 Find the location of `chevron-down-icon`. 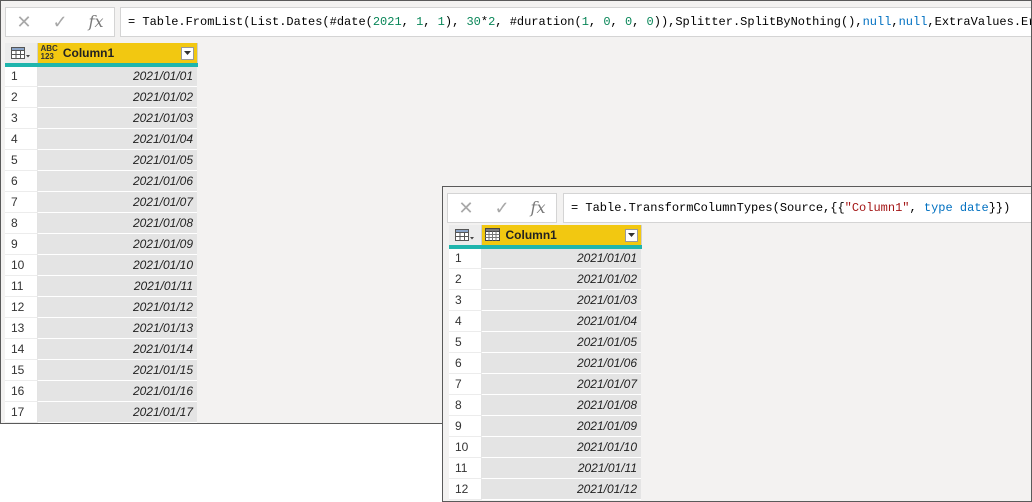

chevron-down-icon is located at coordinates (187, 53).